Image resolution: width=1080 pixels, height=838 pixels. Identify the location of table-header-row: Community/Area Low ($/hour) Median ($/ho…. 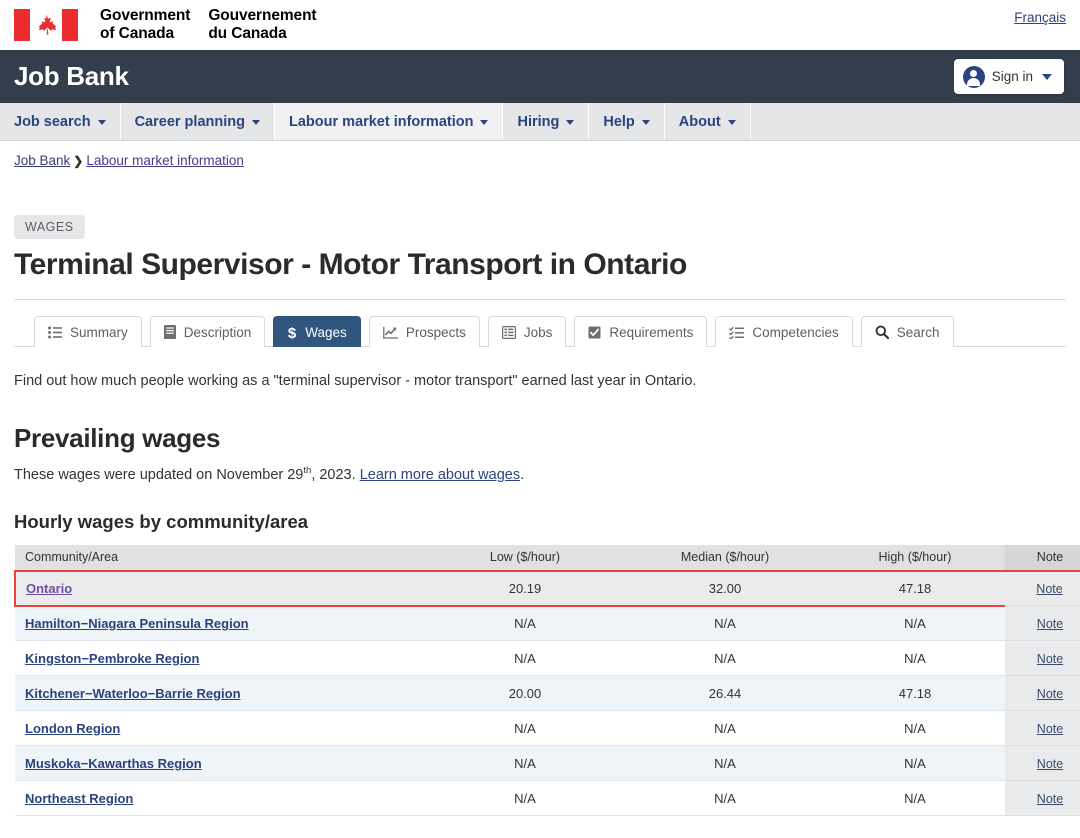
(547, 557).